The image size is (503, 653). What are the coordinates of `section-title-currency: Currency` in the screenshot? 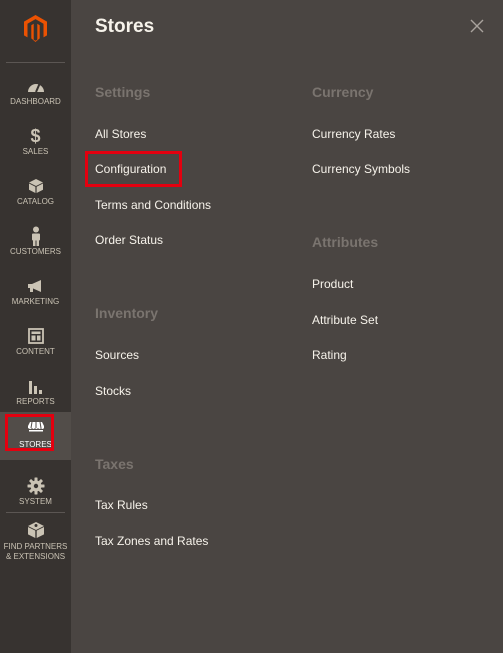 It's located at (343, 92).